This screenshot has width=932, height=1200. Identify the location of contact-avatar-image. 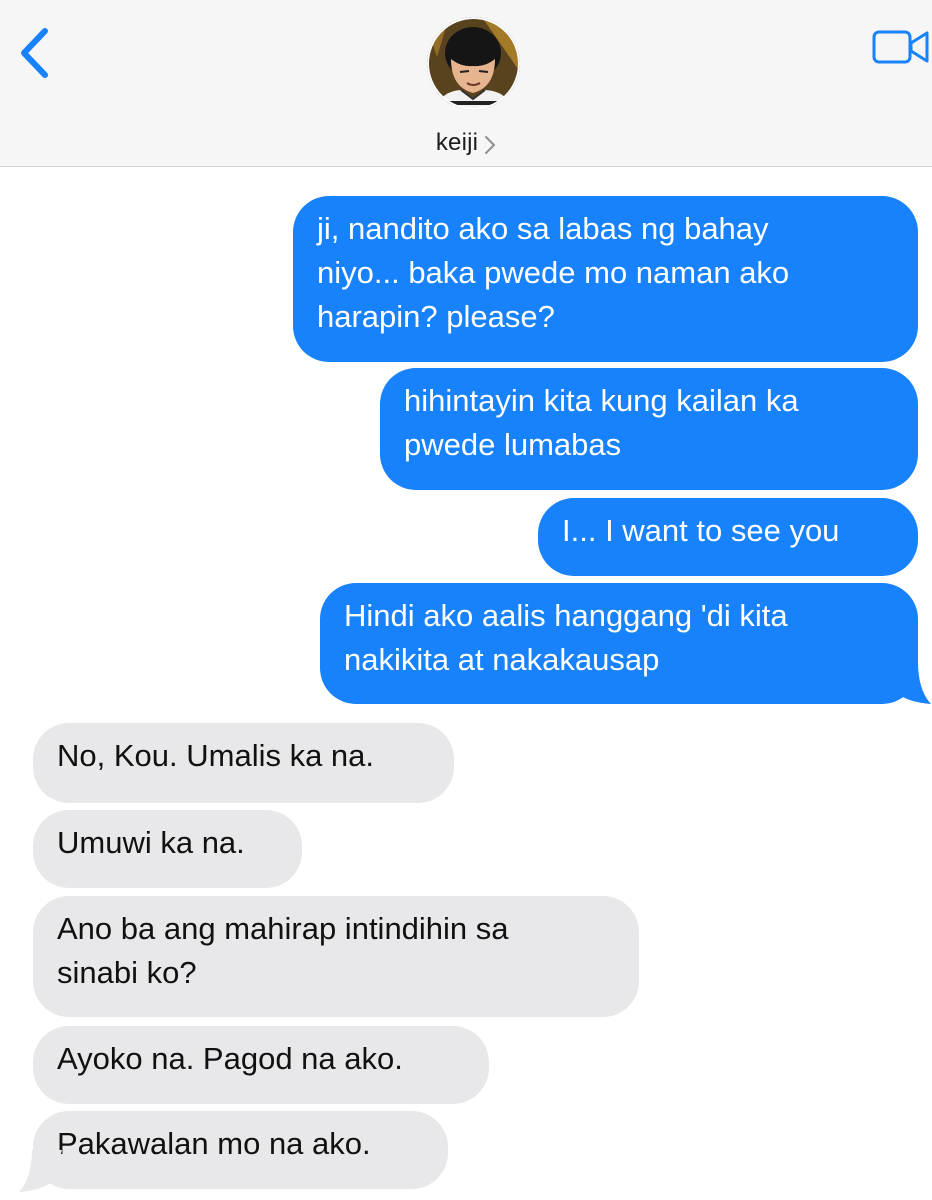
(473, 63).